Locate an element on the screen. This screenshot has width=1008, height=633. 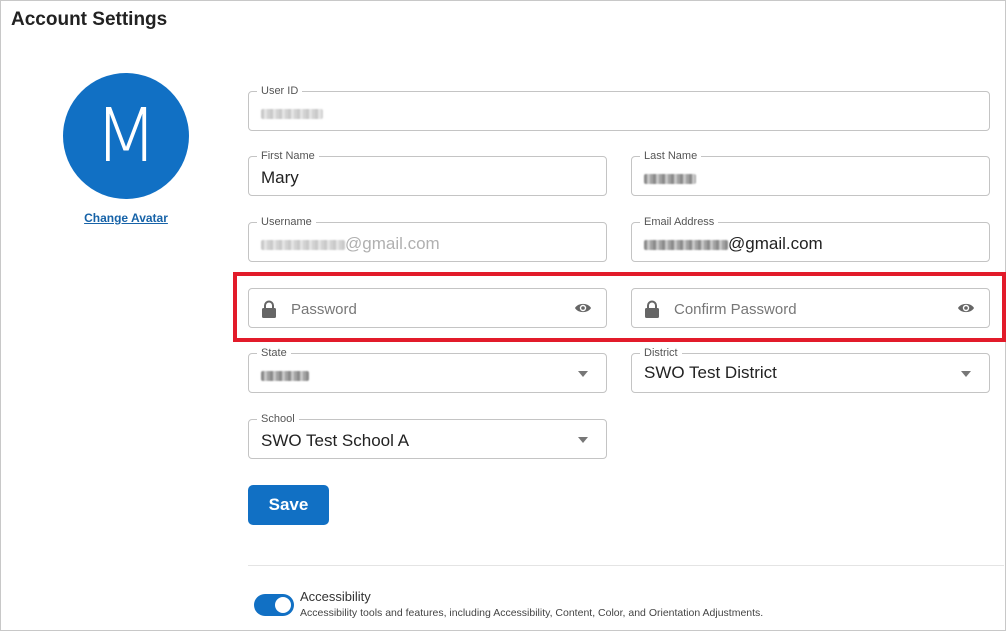
avatar: M is located at coordinates (126, 136).